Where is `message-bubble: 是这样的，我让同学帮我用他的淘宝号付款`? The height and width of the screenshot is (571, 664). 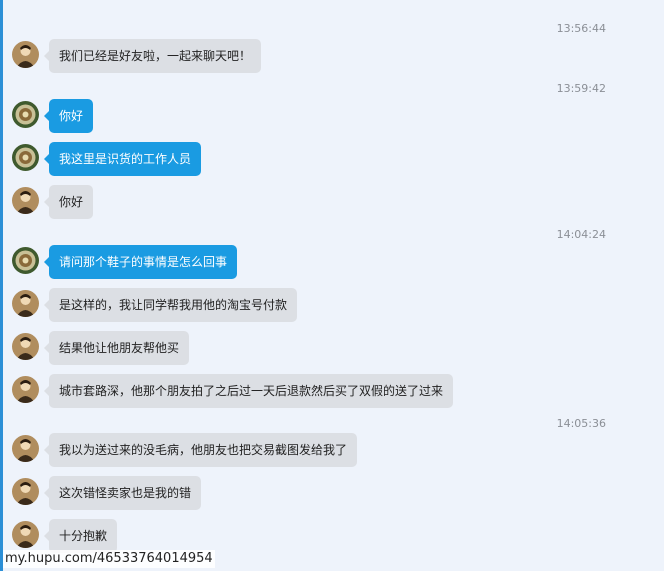 message-bubble: 是这样的，我让同学帮我用他的淘宝号付款 is located at coordinates (170, 305).